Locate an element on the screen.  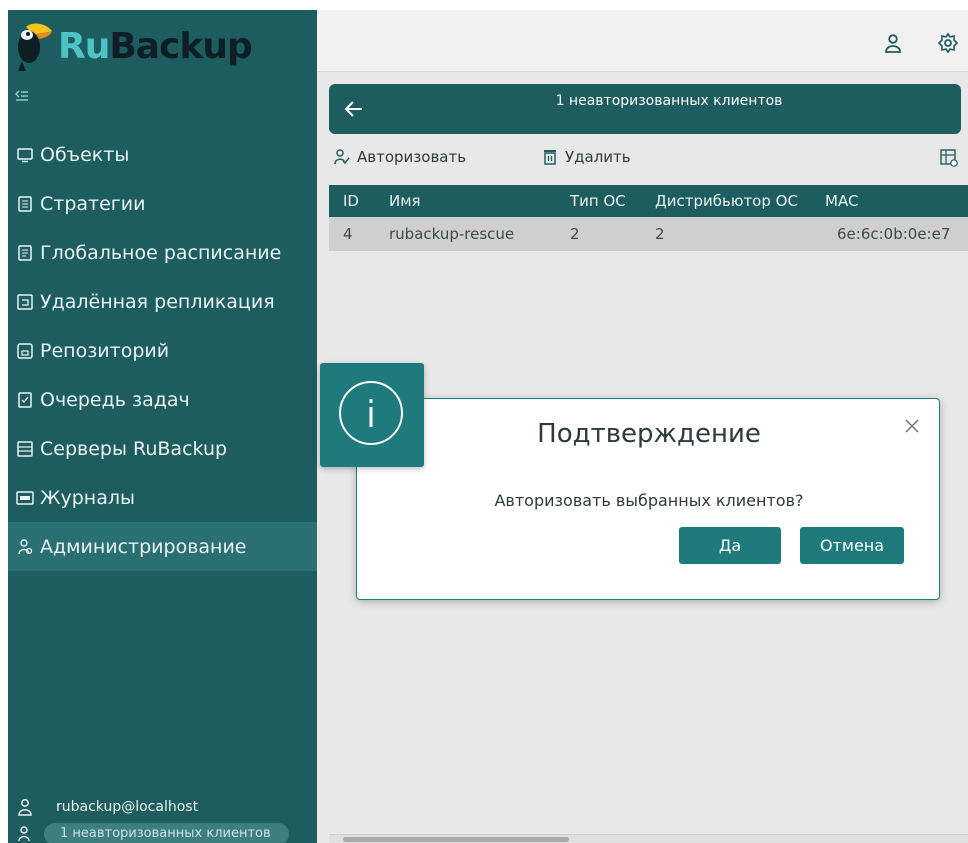
authorize-label: Авторизовать is located at coordinates (412, 157).